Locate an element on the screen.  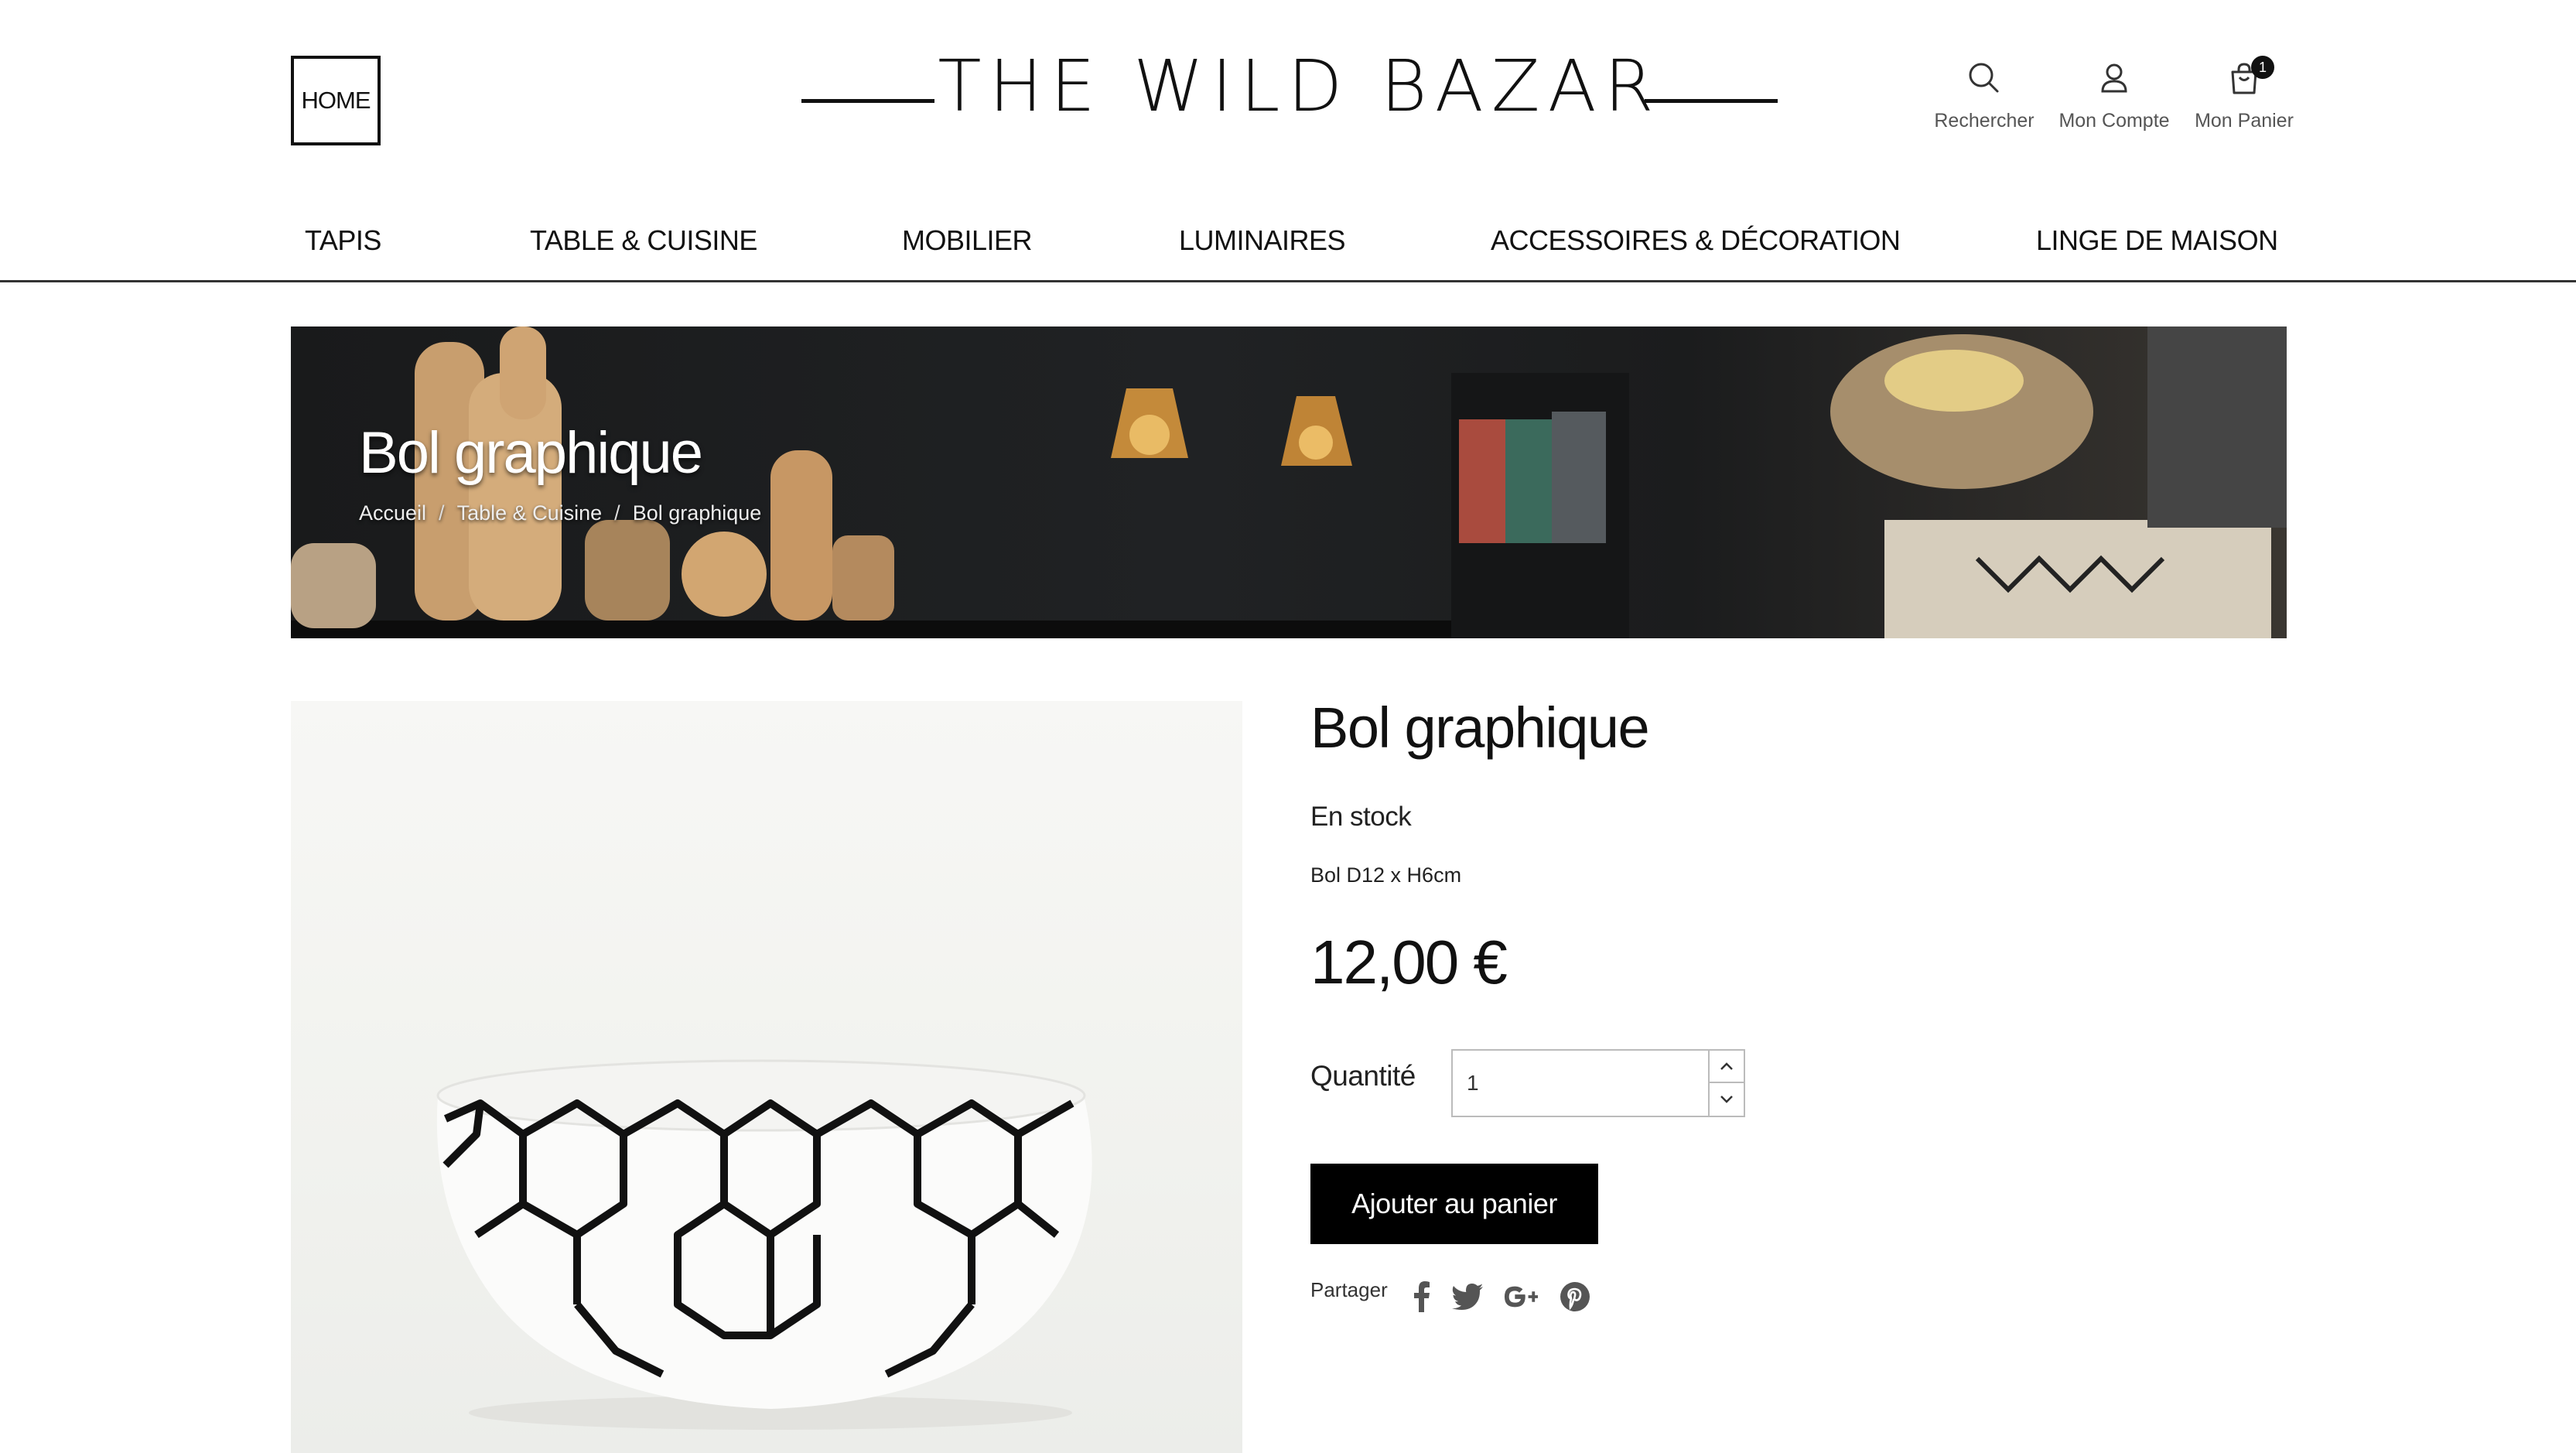
hero-title: Bol graphique is located at coordinates (531, 453).